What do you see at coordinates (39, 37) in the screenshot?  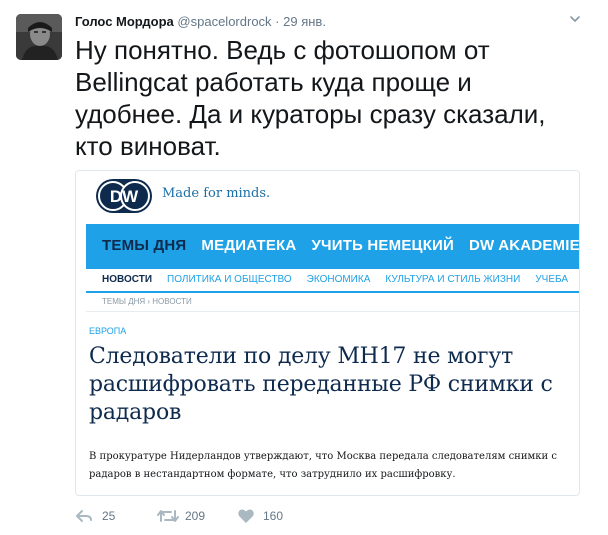 I see `avatar` at bounding box center [39, 37].